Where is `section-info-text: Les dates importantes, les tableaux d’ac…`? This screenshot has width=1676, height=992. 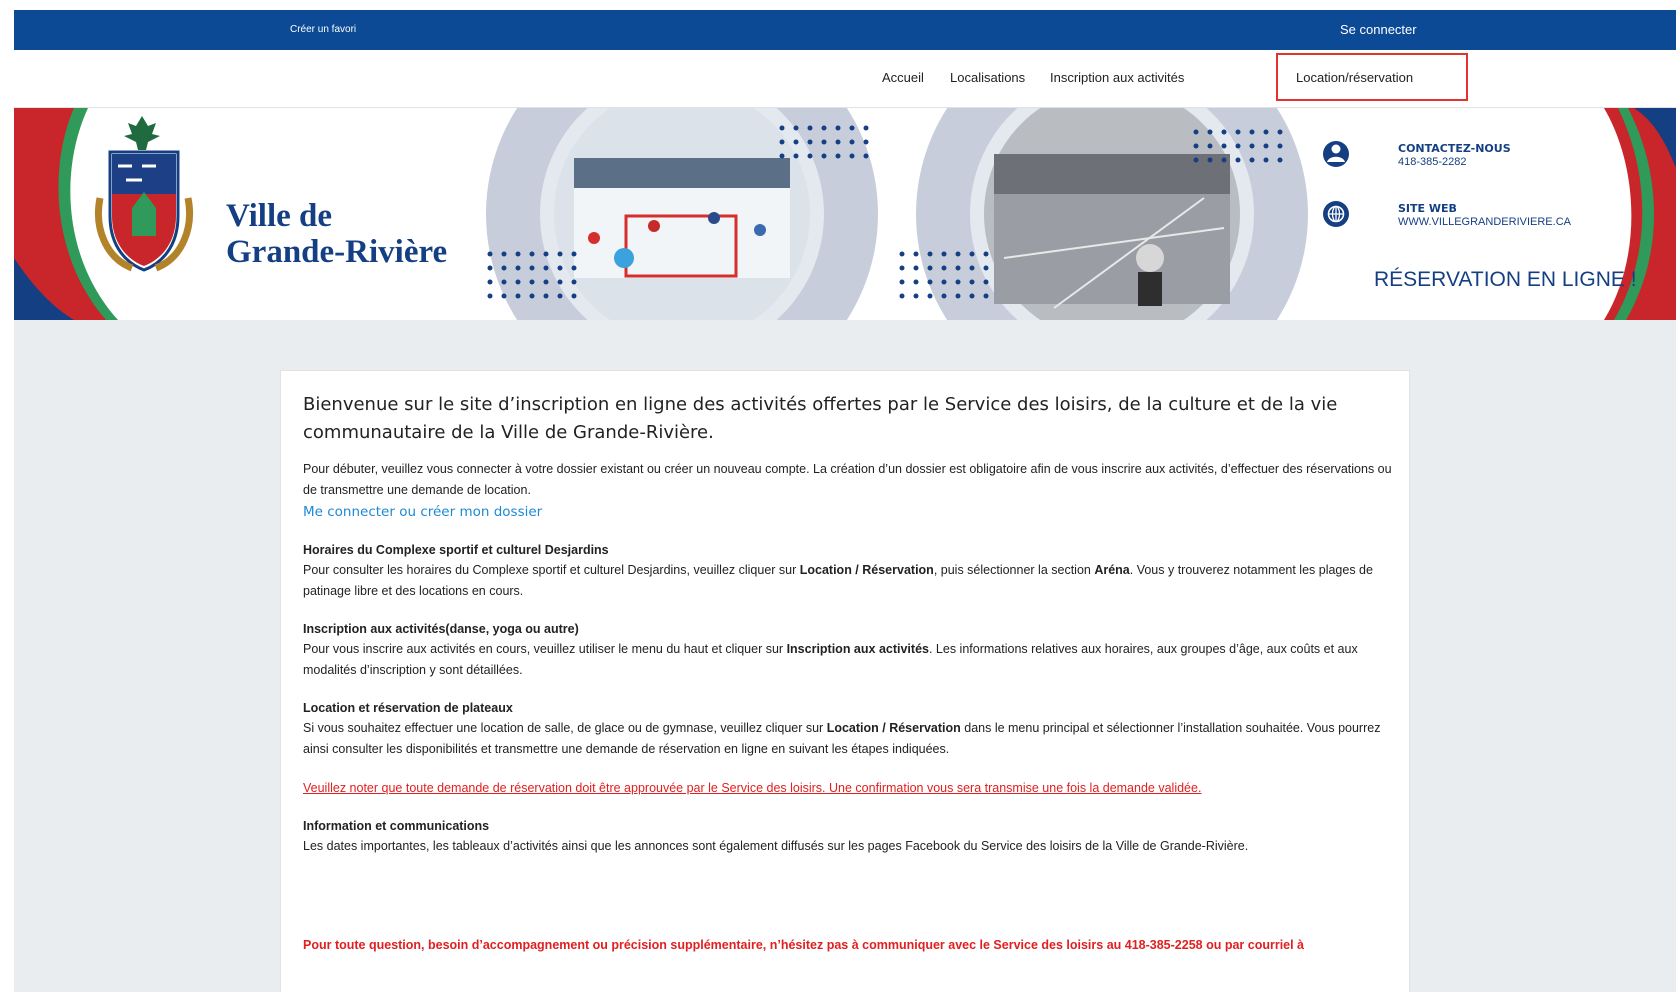
section-info-text: Les dates importantes, les tableaux d’ac… is located at coordinates (776, 846).